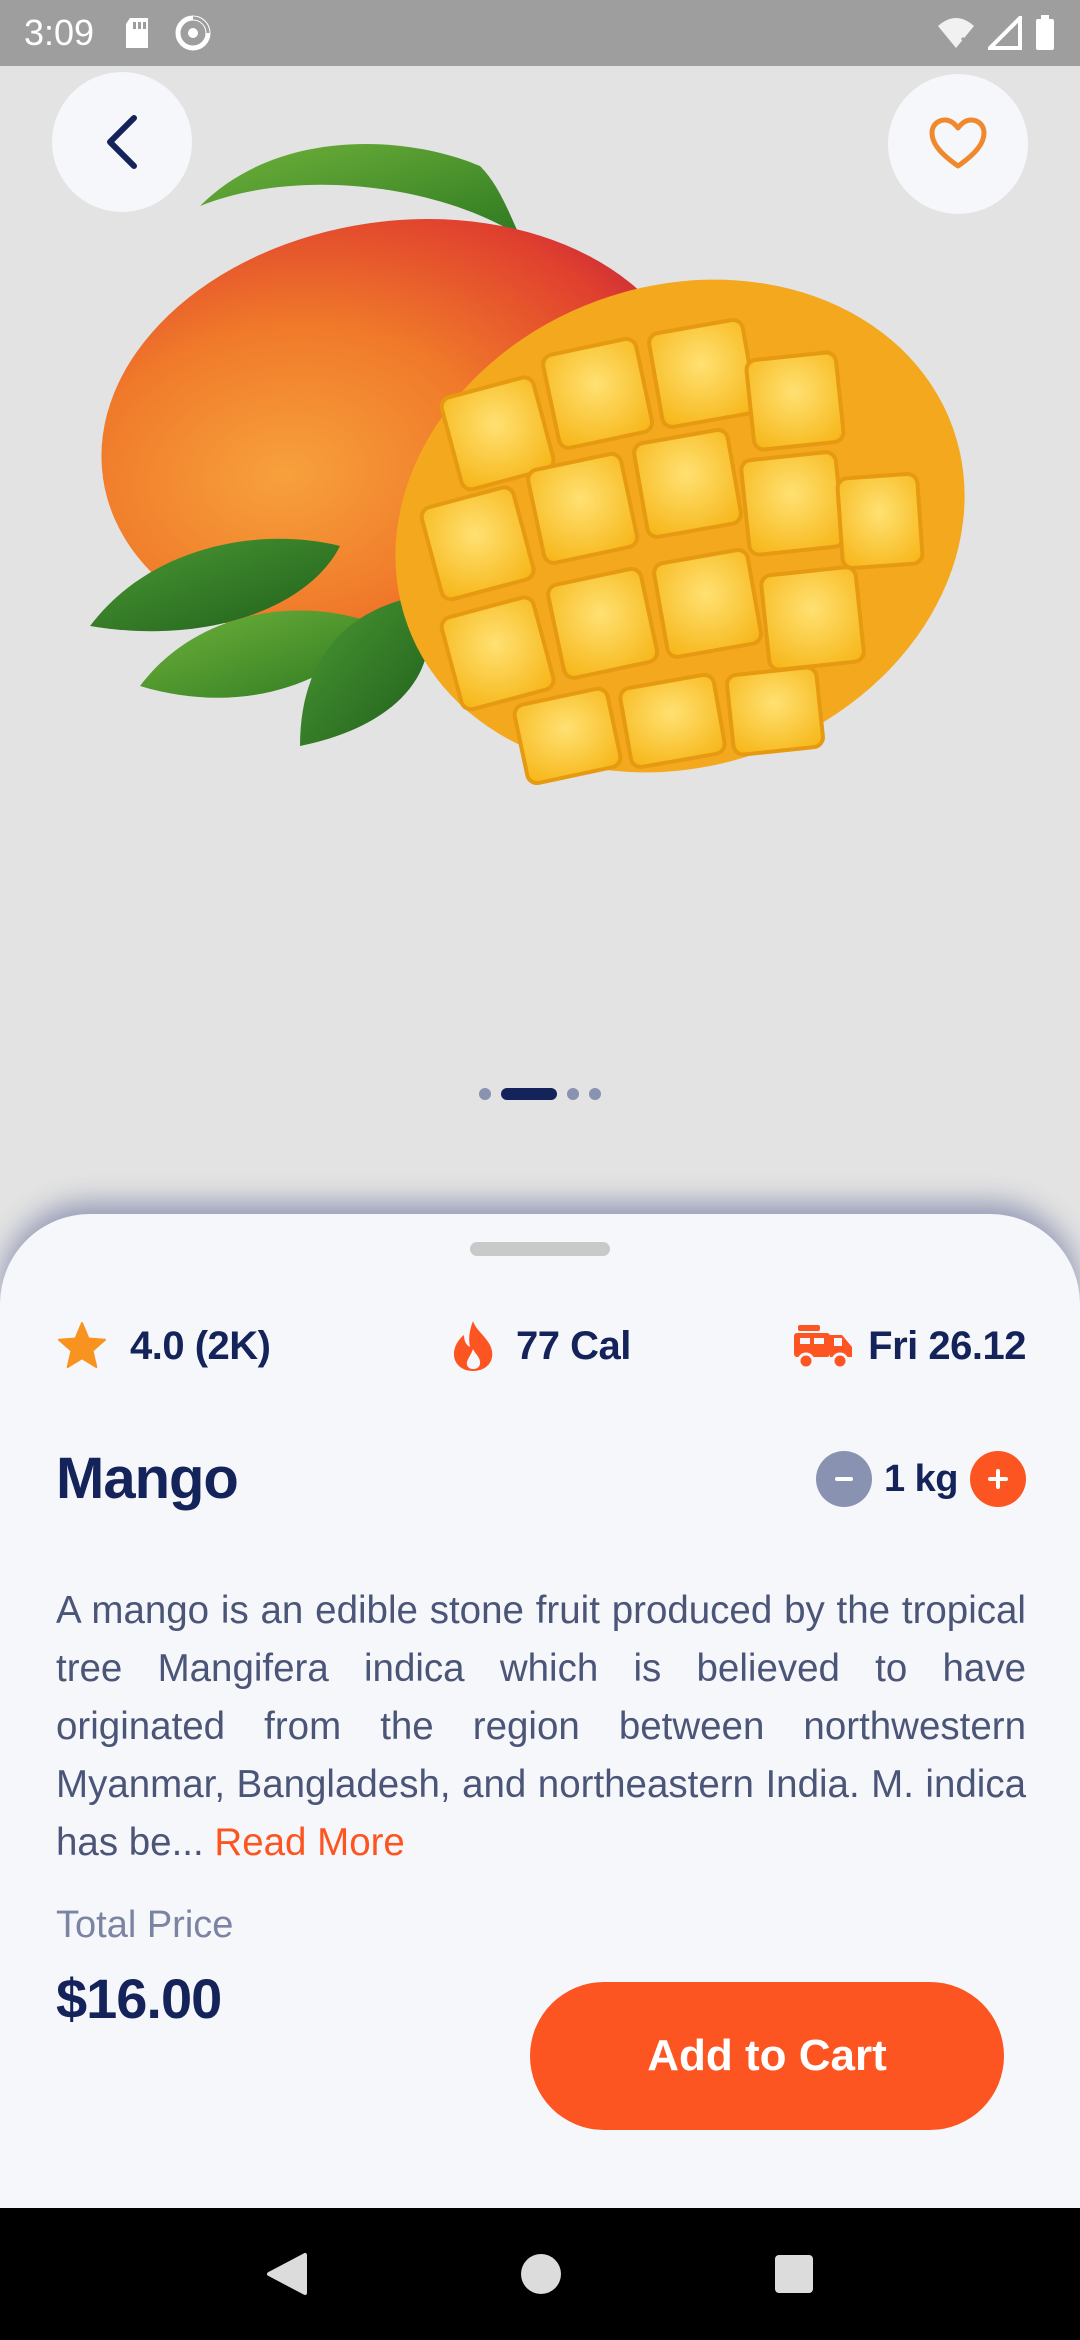 The image size is (1080, 2340). I want to click on product-meta-row: 4.0 (2K) 77 Cal Fri 26.12, so click(541, 1346).